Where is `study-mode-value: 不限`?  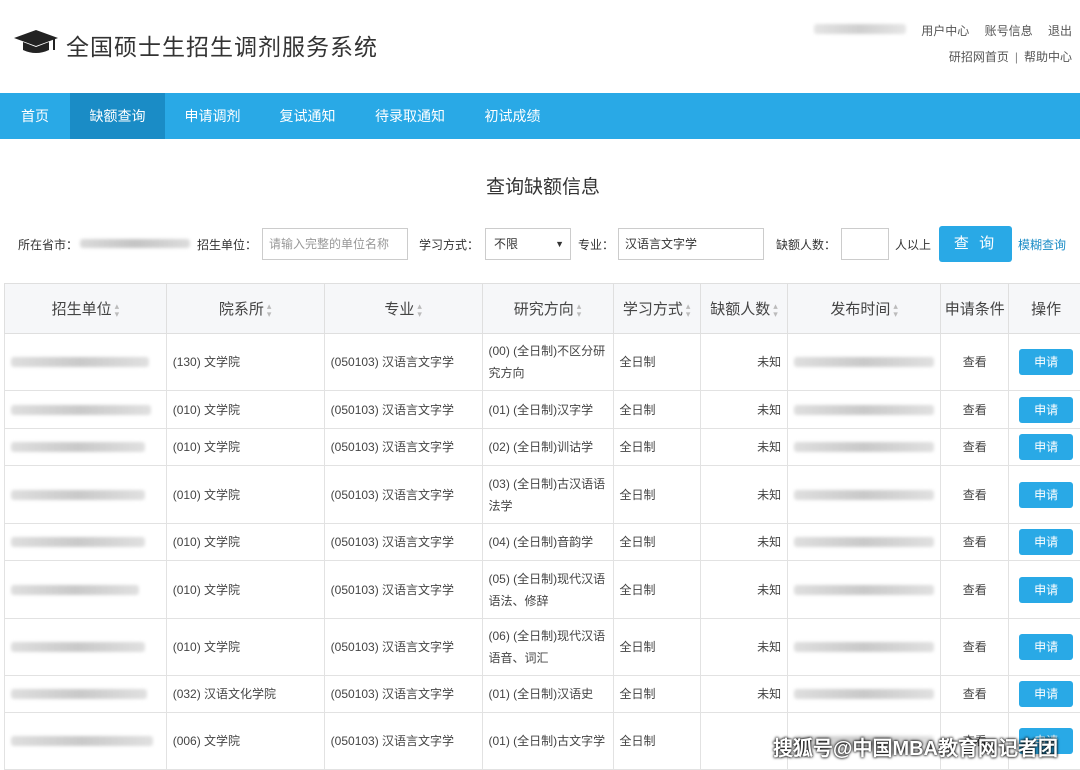 study-mode-value: 不限 is located at coordinates (506, 244).